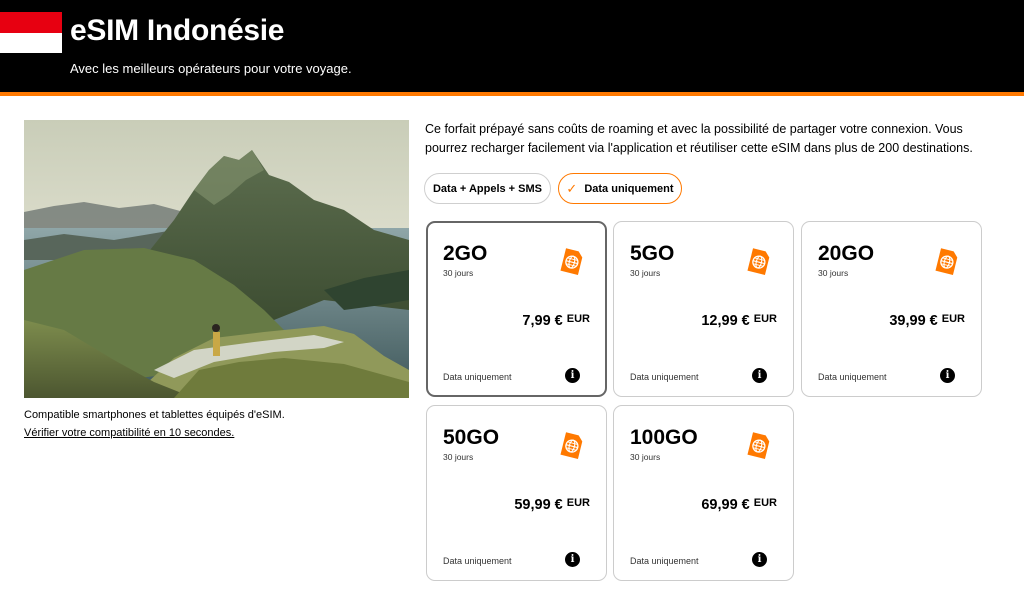  What do you see at coordinates (512, 94) in the screenshot?
I see `header-accent-stripe` at bounding box center [512, 94].